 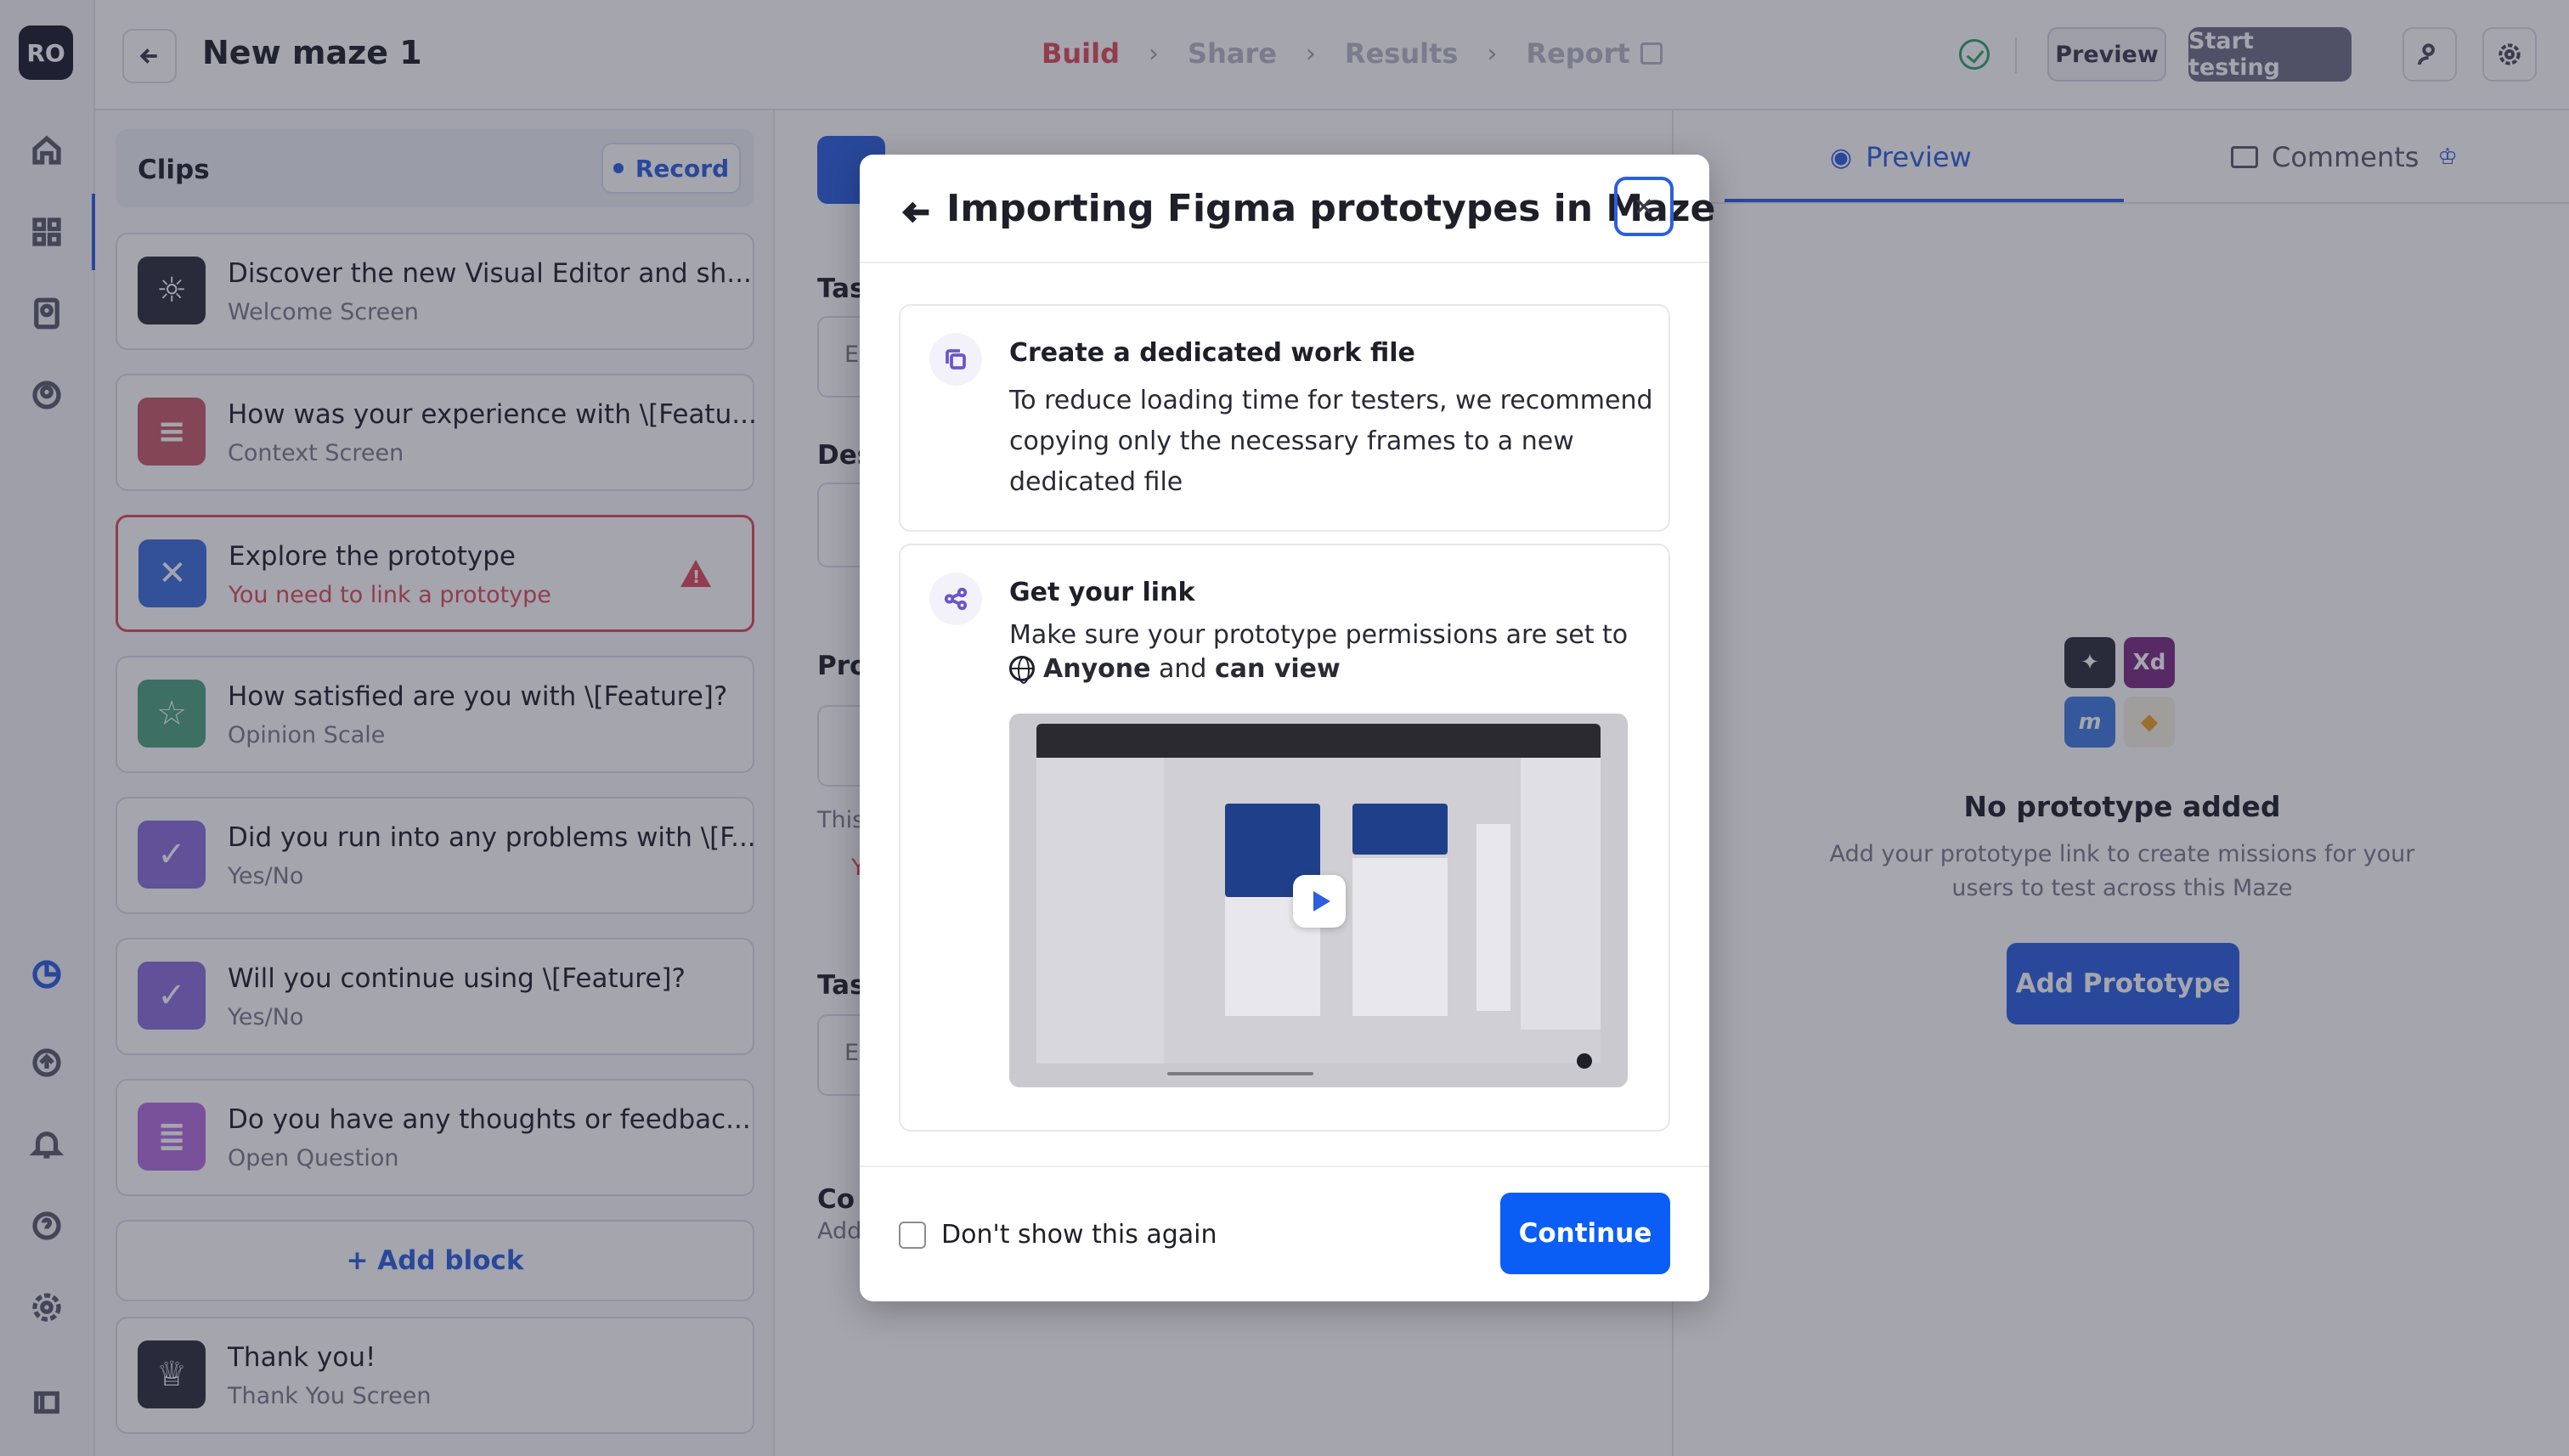 What do you see at coordinates (1284, 1166) in the screenshot?
I see `modal-footer-divider` at bounding box center [1284, 1166].